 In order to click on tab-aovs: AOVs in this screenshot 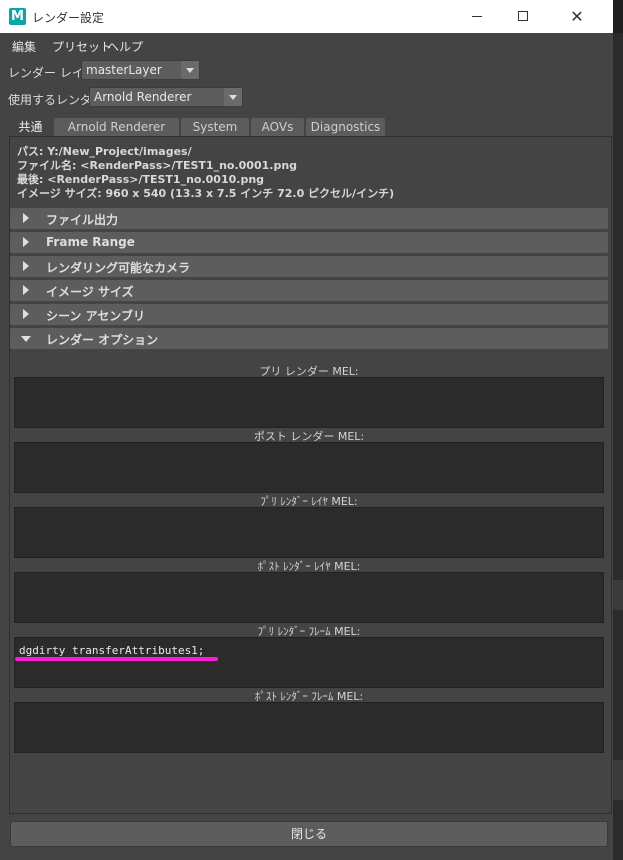, I will do `click(277, 127)`.